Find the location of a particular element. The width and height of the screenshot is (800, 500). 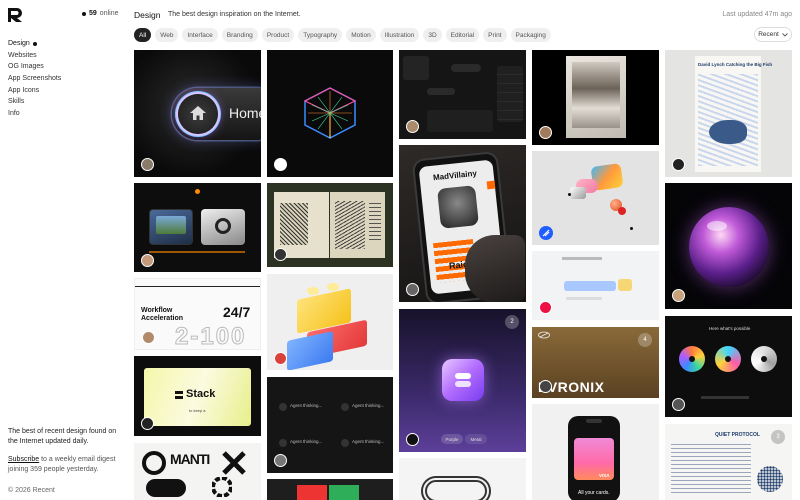

hand-shape is located at coordinates (495, 268).